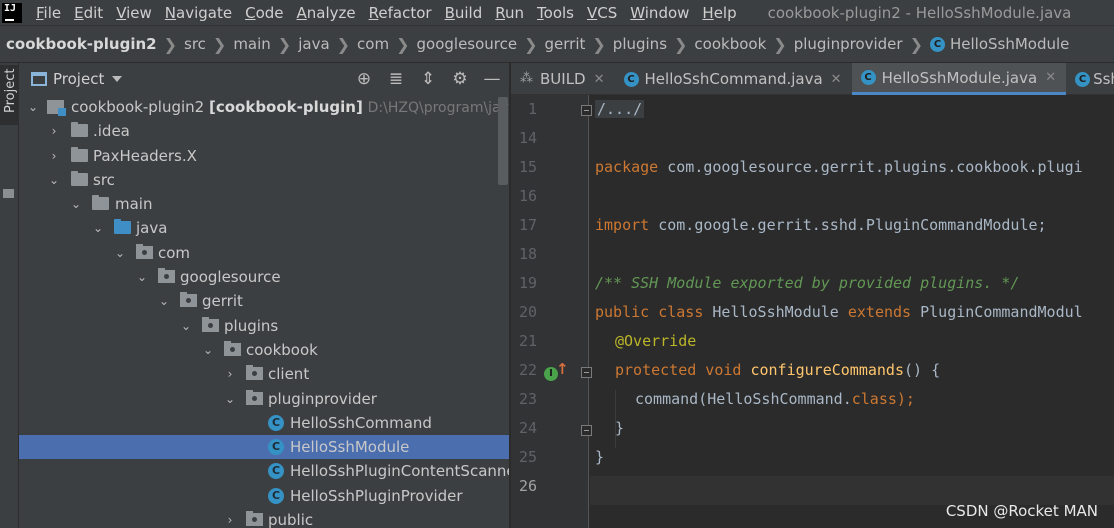  Describe the element at coordinates (264, 301) in the screenshot. I see `tree-row-gerrit: ⌄ gerrit` at that location.